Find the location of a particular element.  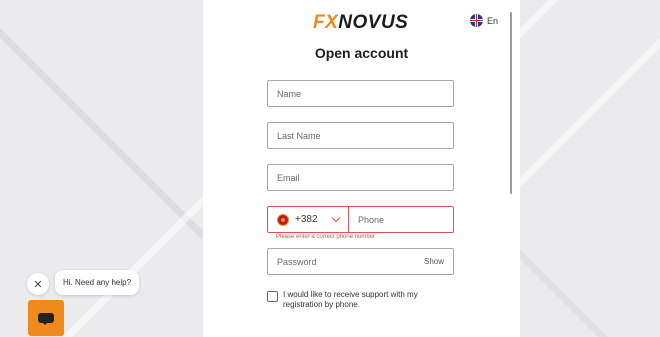

page-title: Open account is located at coordinates (361, 53).